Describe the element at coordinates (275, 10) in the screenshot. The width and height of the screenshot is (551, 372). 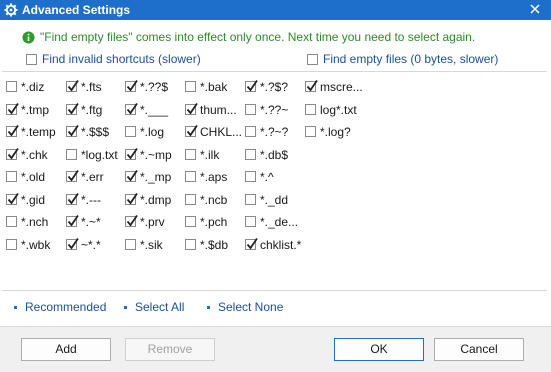
I see `title-bar: Advanced Settings` at that location.